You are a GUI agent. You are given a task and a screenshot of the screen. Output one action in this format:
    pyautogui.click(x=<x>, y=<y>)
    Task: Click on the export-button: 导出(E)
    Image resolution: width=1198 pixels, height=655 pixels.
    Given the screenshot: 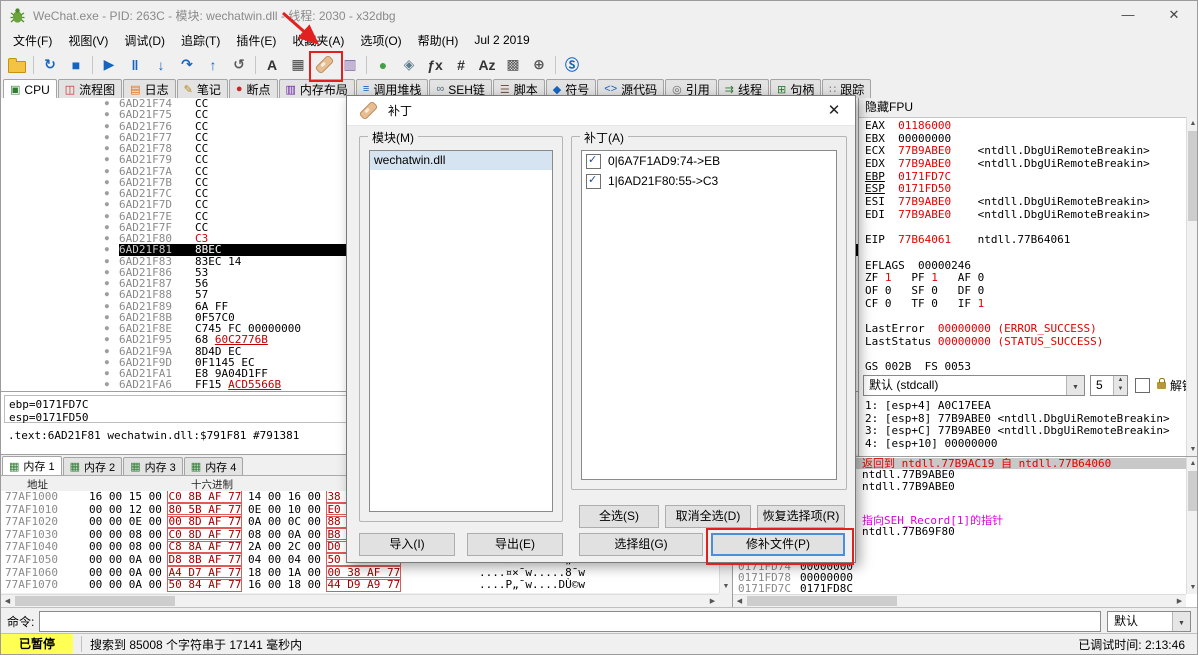 What is the action you would take?
    pyautogui.click(x=515, y=544)
    